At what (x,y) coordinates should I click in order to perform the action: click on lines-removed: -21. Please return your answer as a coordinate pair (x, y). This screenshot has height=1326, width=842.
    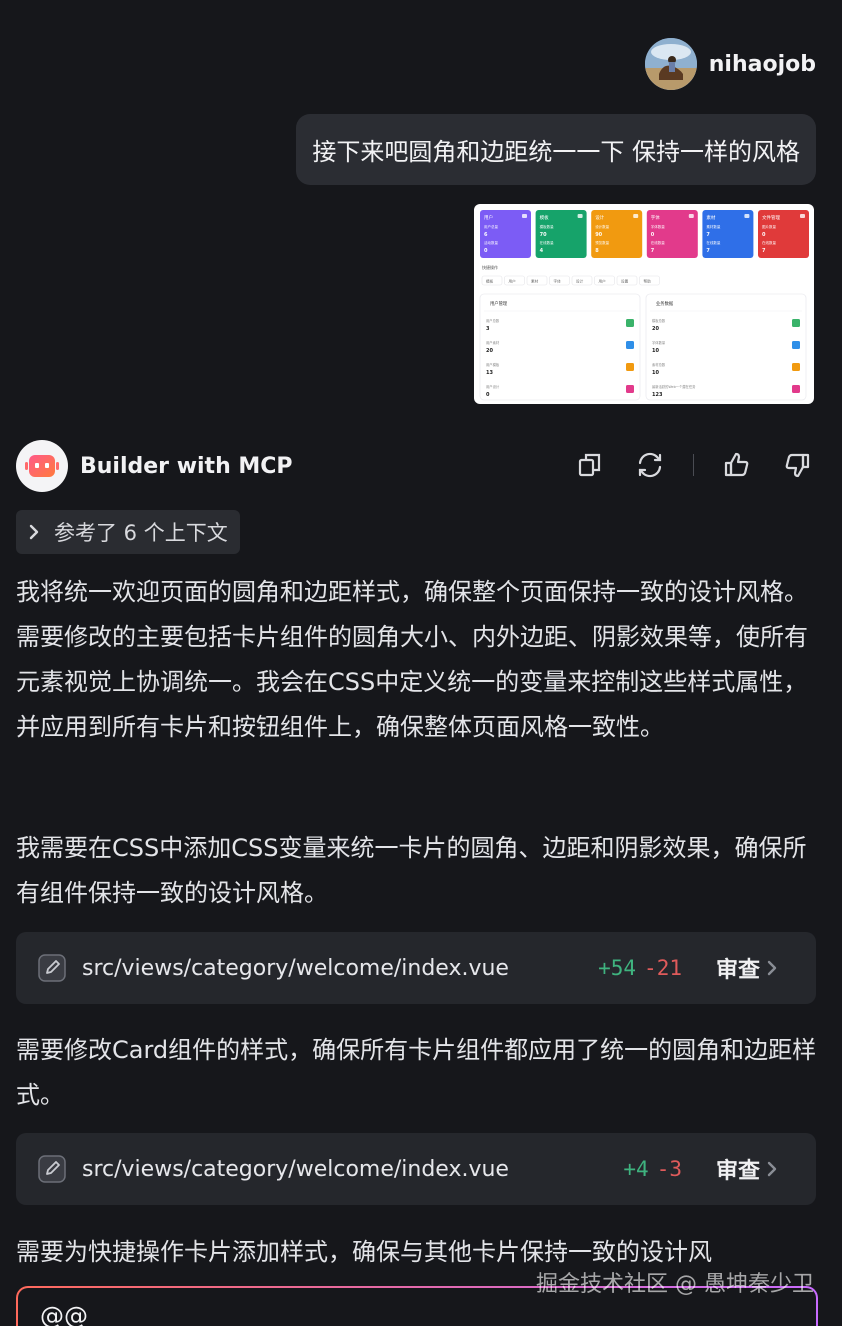
    Looking at the image, I should click on (663, 968).